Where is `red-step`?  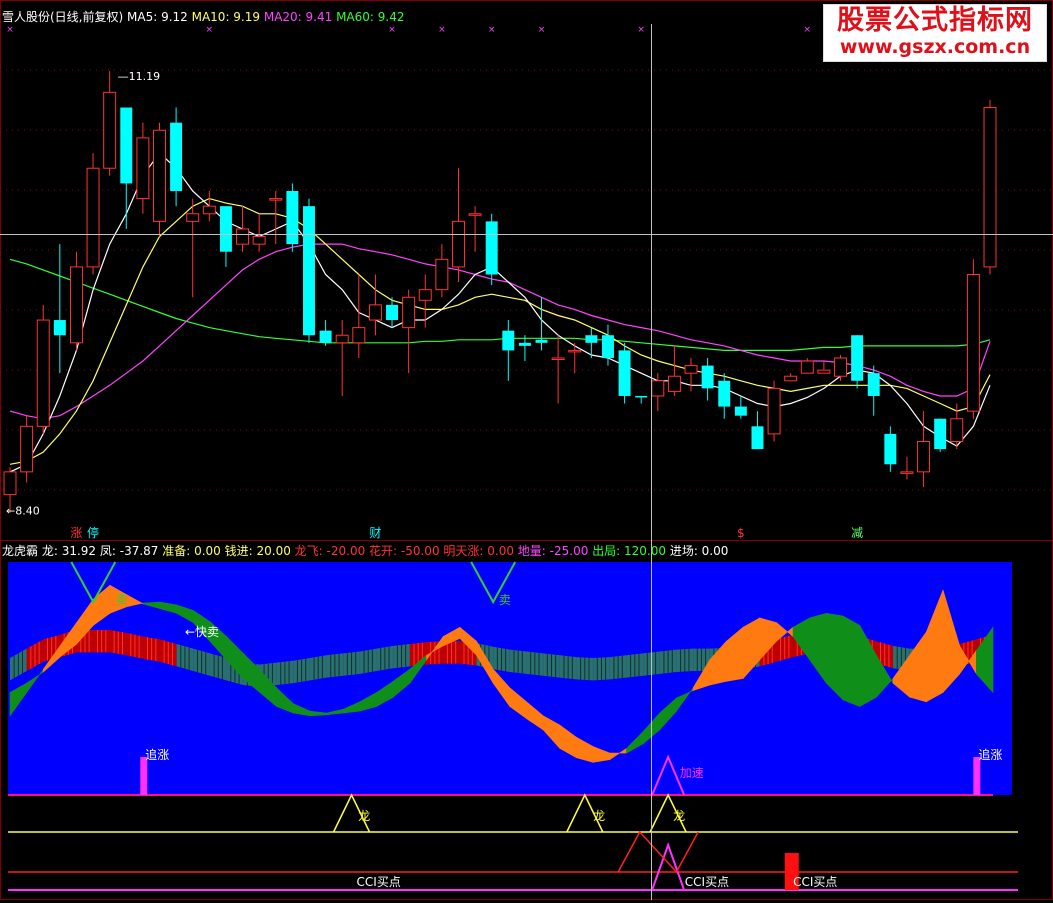 red-step is located at coordinates (658, 852).